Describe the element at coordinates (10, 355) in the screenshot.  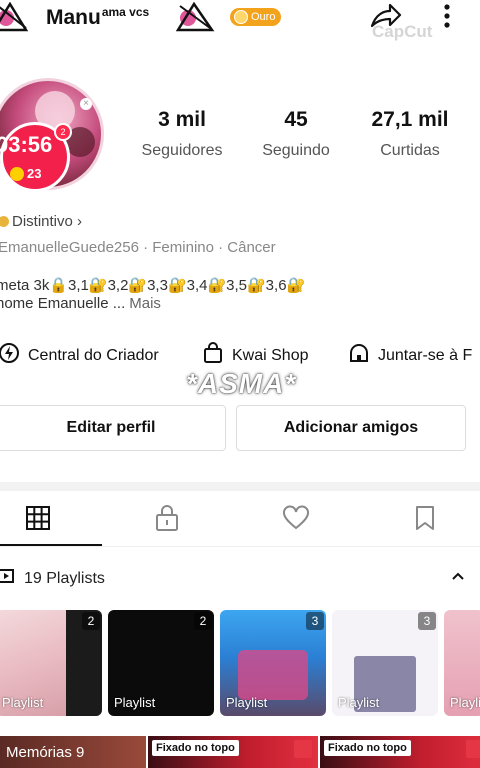
I see `lightning-icon` at that location.